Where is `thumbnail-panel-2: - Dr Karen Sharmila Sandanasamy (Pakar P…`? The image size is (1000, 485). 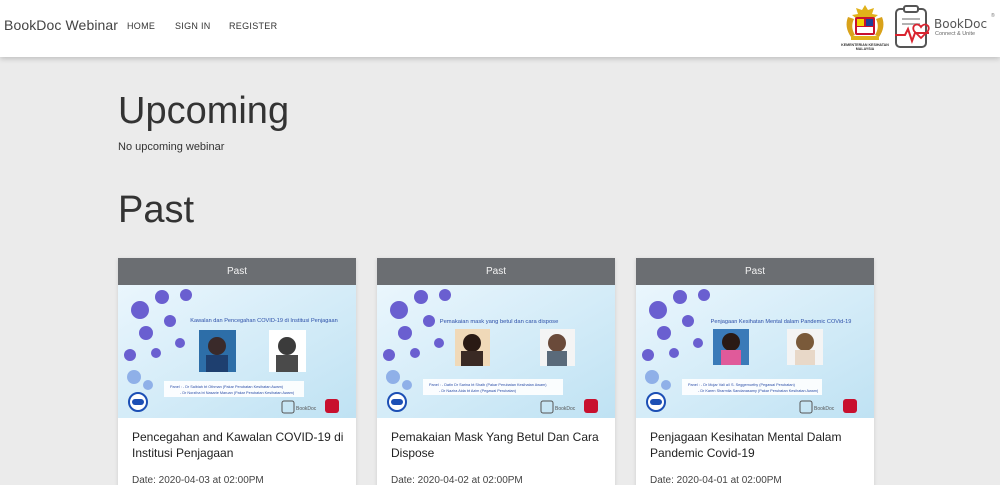
thumbnail-panel-2: - Dr Karen Sharmila Sandanasamy (Pakar P… is located at coordinates (758, 391).